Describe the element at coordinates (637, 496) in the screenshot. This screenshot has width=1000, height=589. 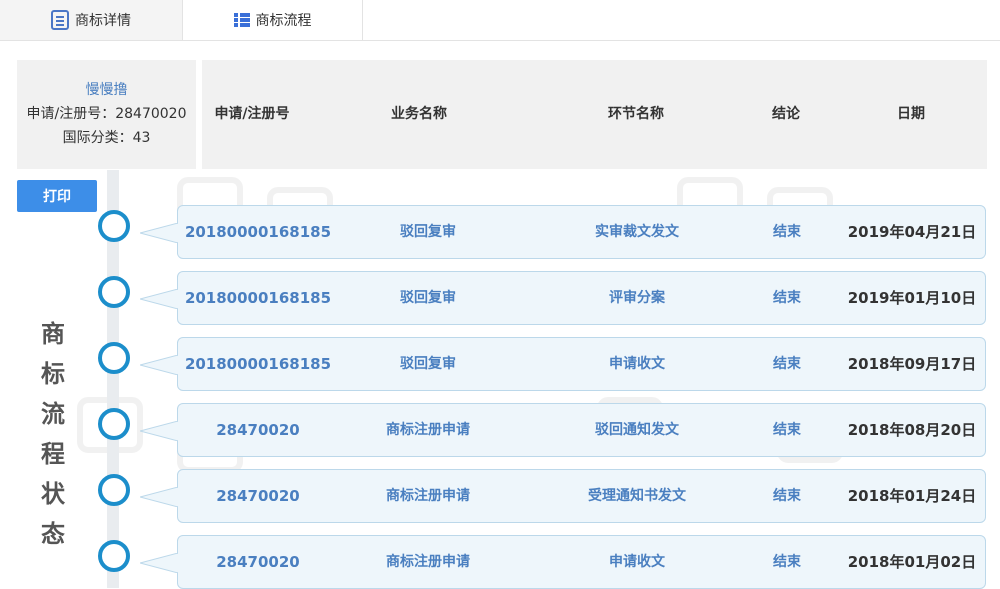
I see `row-step: 受理通知书发文` at that location.